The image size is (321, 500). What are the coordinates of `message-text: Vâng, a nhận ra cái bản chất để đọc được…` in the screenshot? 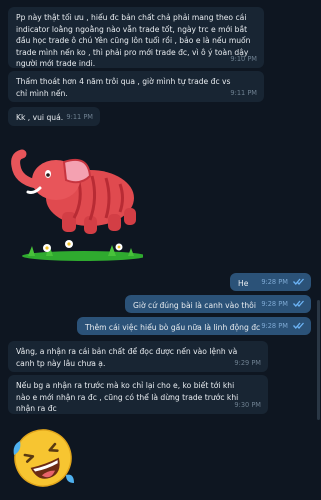 It's located at (127, 357).